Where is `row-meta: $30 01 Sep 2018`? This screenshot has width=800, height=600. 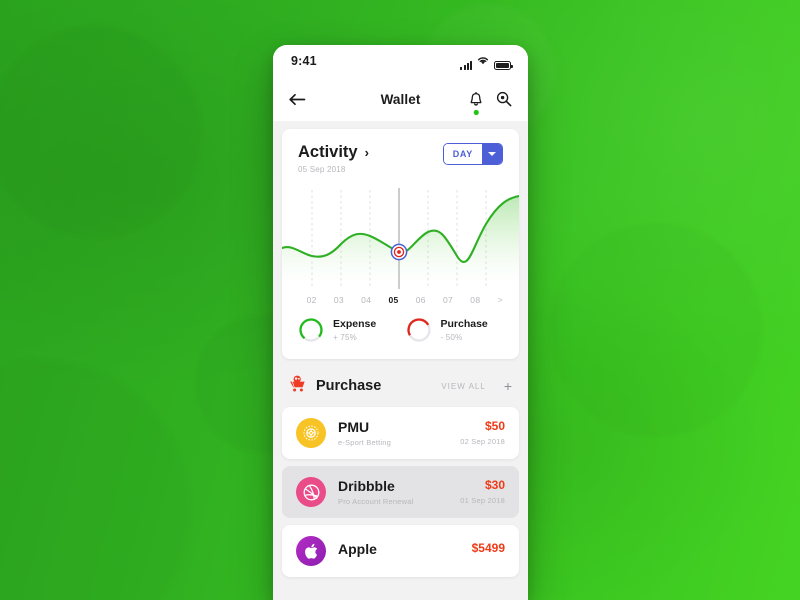 row-meta: $30 01 Sep 2018 is located at coordinates (482, 491).